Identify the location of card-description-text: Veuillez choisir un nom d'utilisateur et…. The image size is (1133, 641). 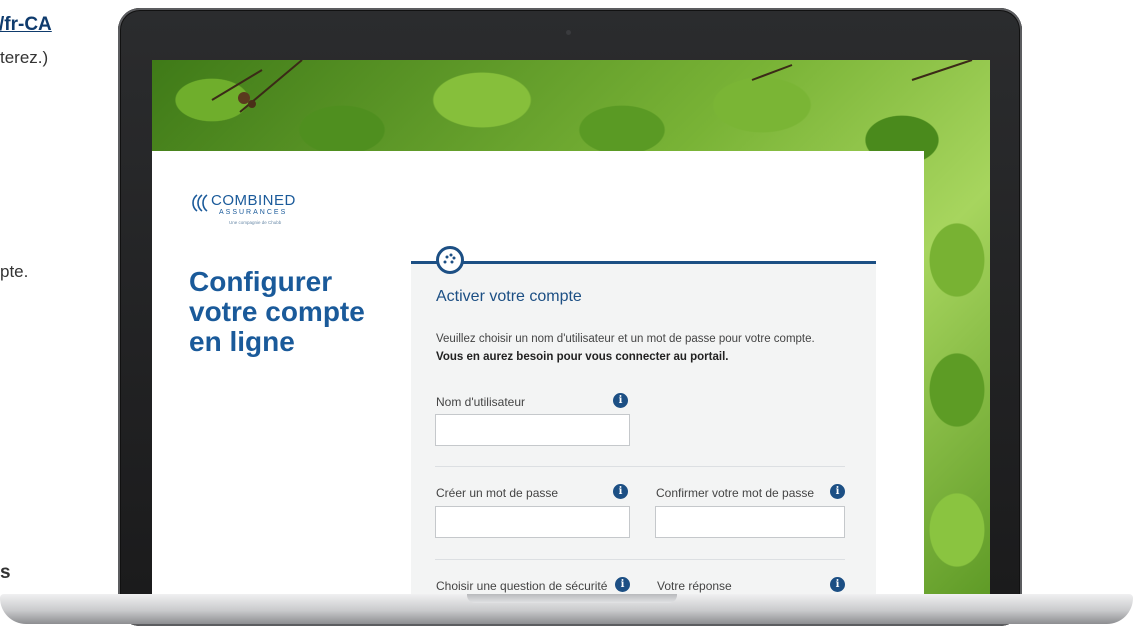
(625, 339).